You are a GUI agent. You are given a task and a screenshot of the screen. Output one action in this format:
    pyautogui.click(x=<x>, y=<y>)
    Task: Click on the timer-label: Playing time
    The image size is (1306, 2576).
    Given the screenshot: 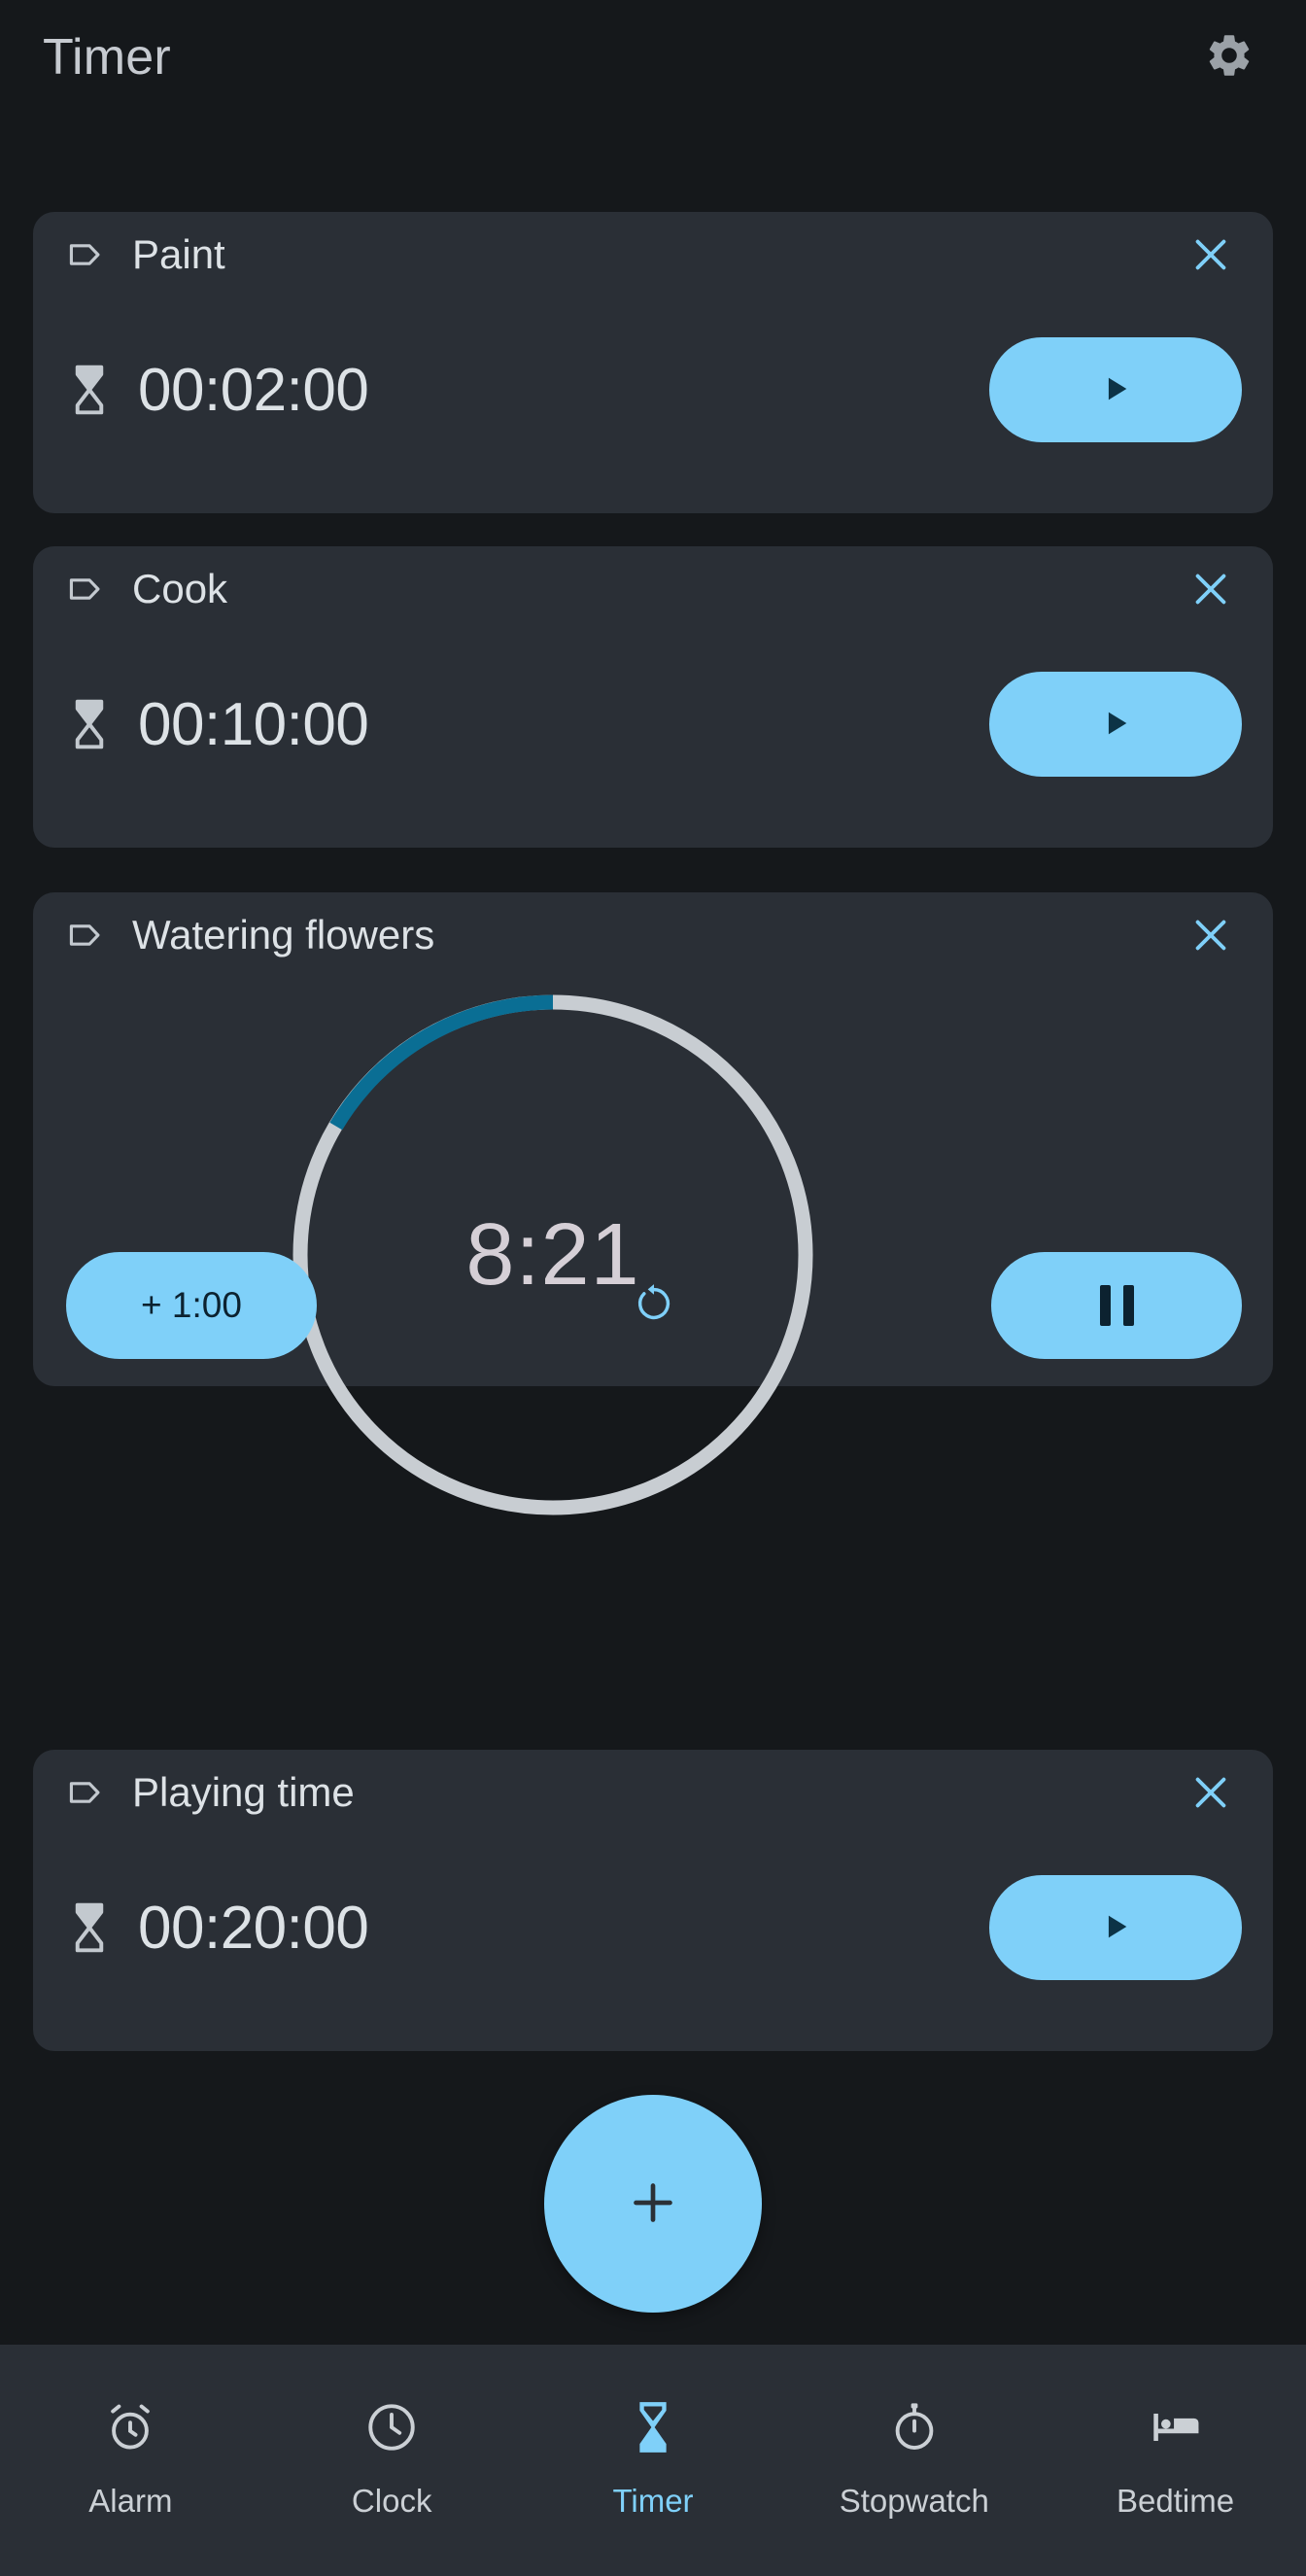 What is the action you would take?
    pyautogui.click(x=243, y=1792)
    